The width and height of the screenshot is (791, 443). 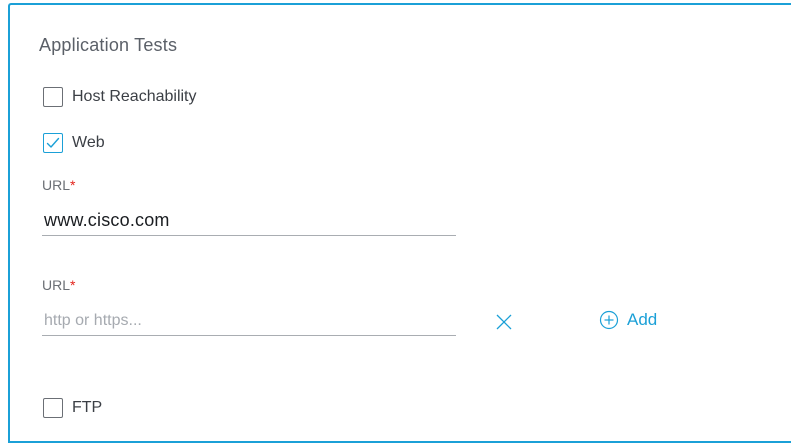 I want to click on checkbox-ftp: FTP, so click(x=72, y=408).